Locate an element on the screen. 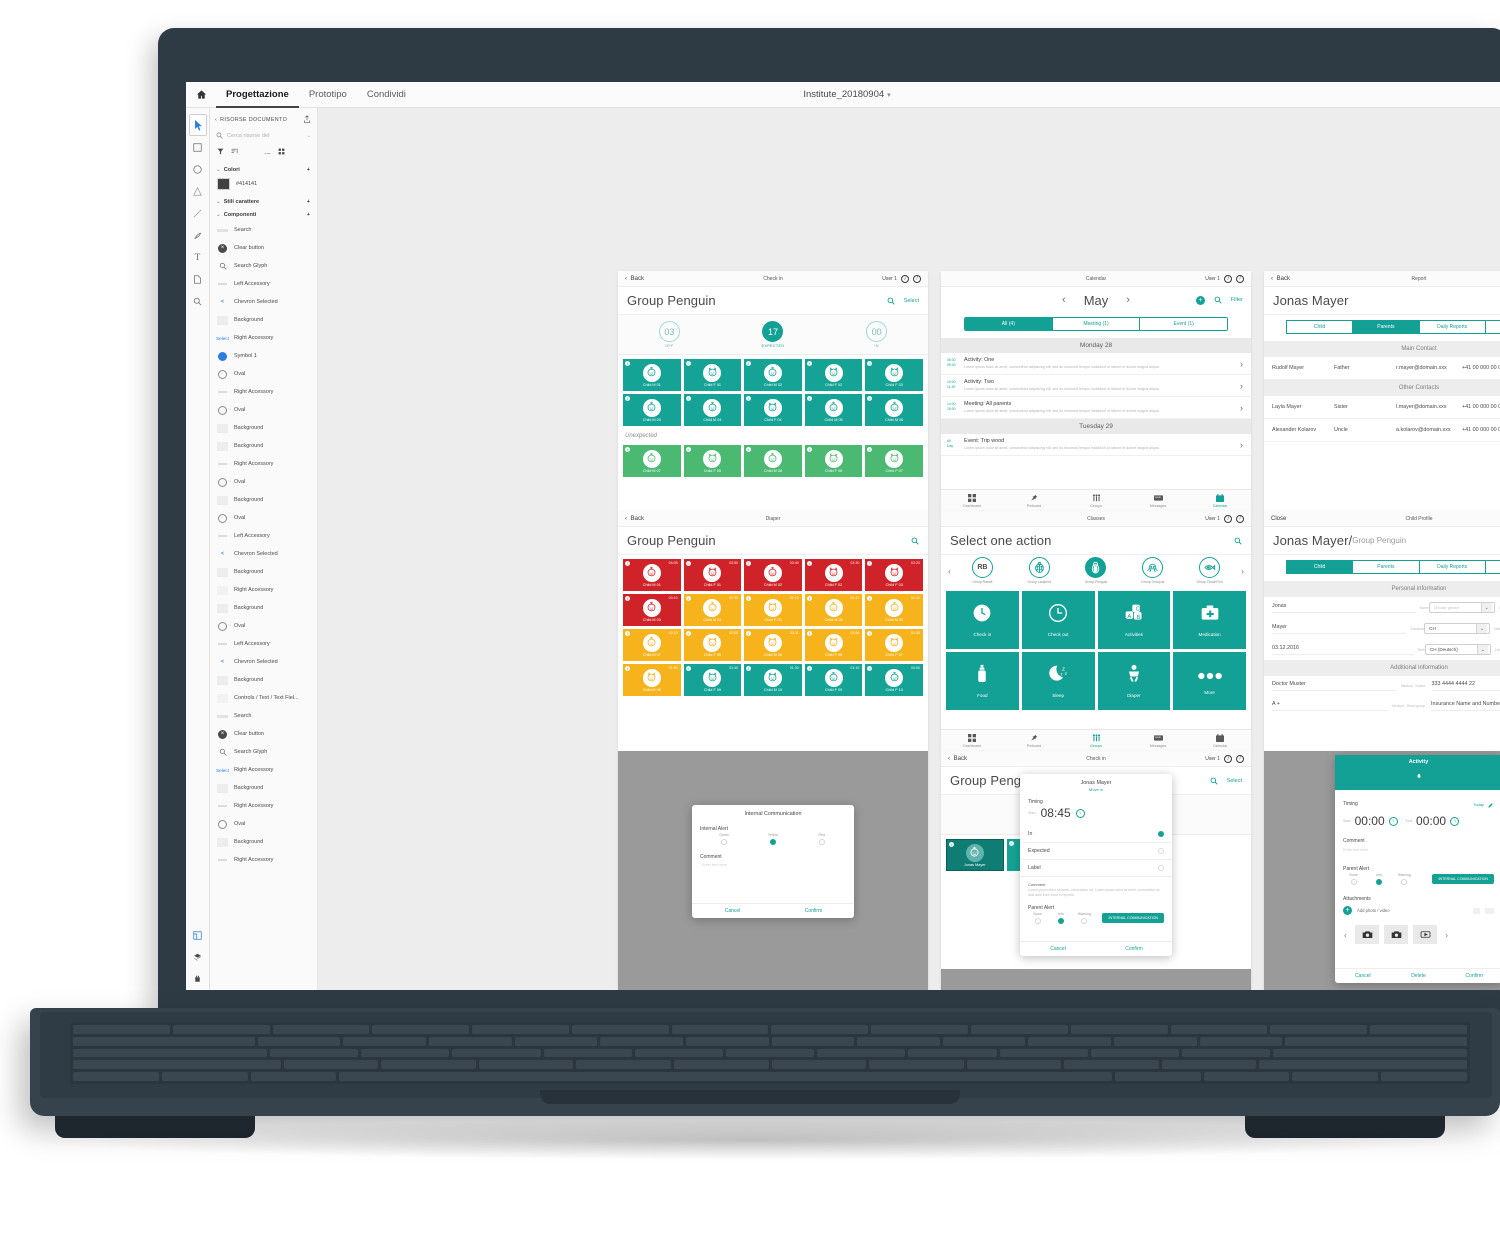  child-card: i 01:30 Child M 10 is located at coordinates (773, 680).